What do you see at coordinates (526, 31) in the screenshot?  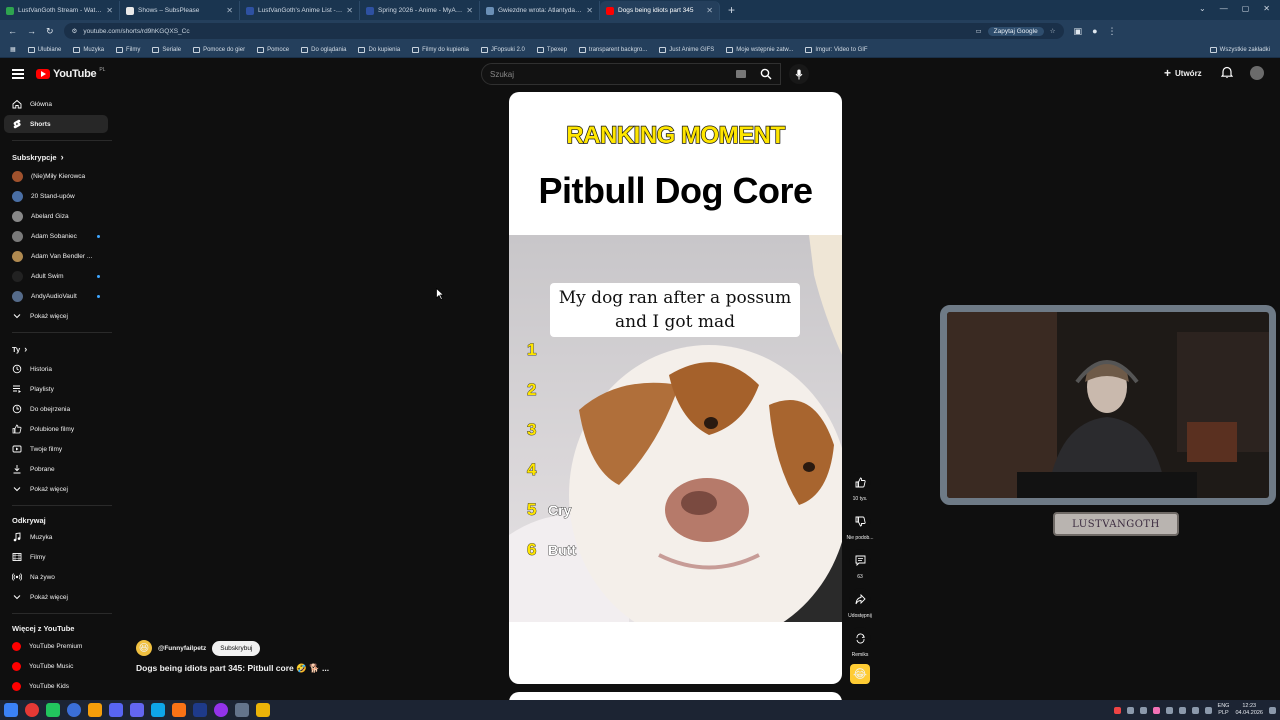 I see `url-text: youtube.com/shorts/rd9hKGQXS_Cc` at bounding box center [526, 31].